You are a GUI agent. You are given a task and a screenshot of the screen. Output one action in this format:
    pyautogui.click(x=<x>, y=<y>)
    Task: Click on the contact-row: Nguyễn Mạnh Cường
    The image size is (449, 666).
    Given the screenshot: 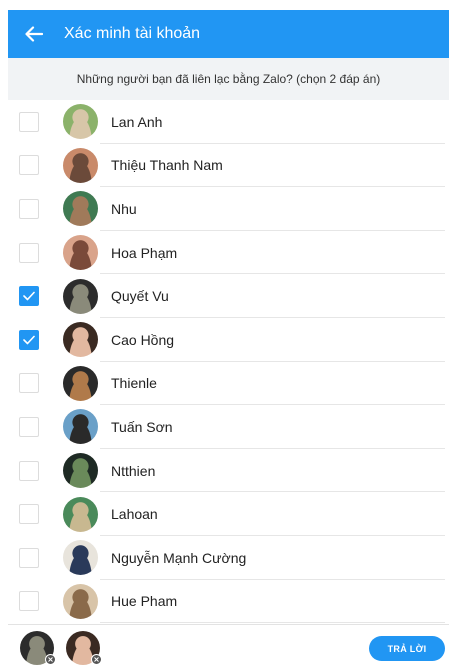 What is the action you would take?
    pyautogui.click(x=228, y=558)
    